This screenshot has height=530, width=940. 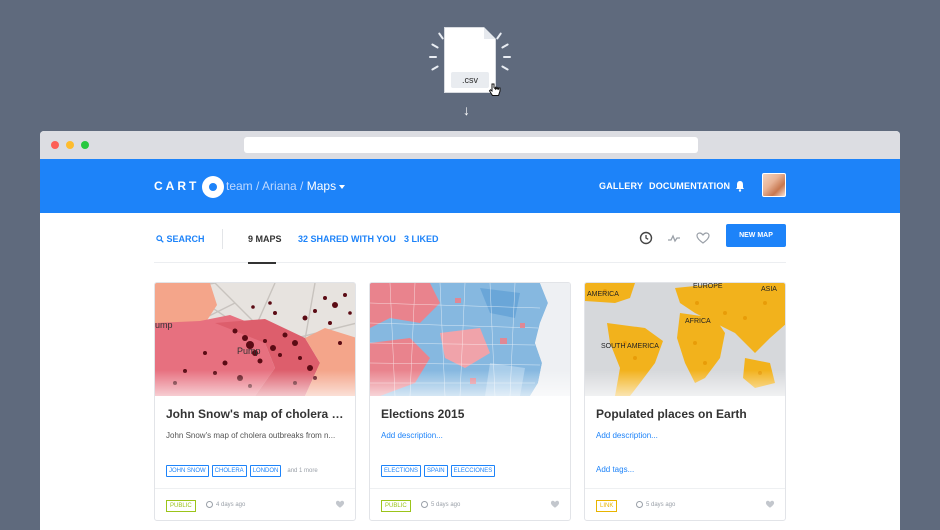 What do you see at coordinates (342, 186) in the screenshot?
I see `chevron-down-icon` at bounding box center [342, 186].